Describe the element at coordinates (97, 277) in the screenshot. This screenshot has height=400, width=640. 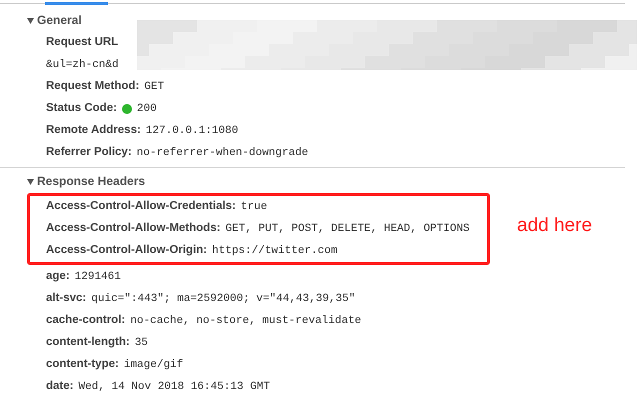
I see `header-value: 1291461` at that location.